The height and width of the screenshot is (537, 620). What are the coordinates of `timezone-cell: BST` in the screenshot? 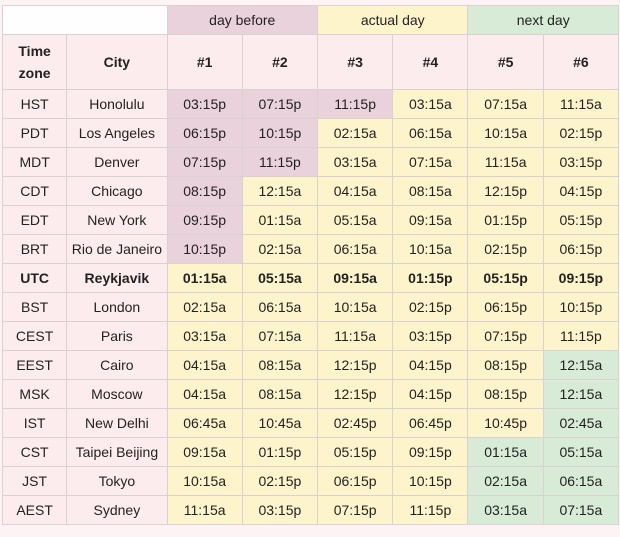 It's located at (34, 307).